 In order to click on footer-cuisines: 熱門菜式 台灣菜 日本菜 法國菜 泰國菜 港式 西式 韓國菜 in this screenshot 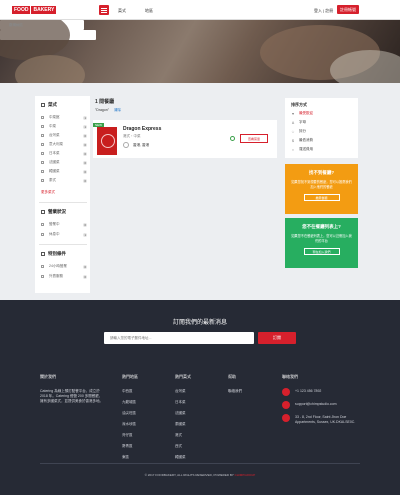, I will do `click(183, 417)`.